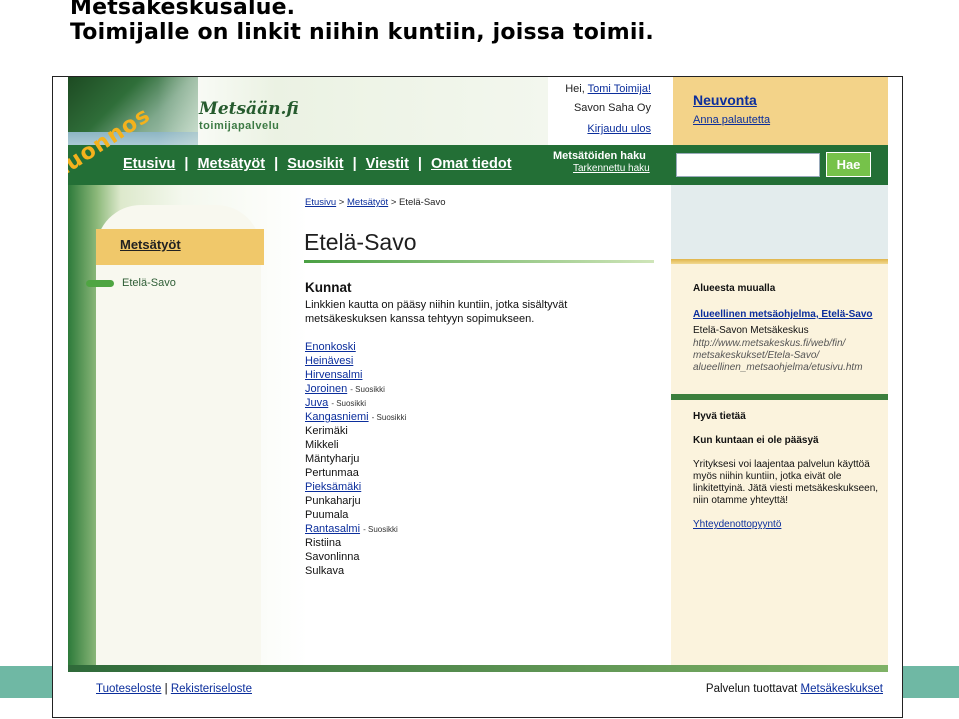 Image resolution: width=959 pixels, height=719 pixels. Describe the element at coordinates (355, 543) in the screenshot. I see `municipality-item: Ristiina` at that location.